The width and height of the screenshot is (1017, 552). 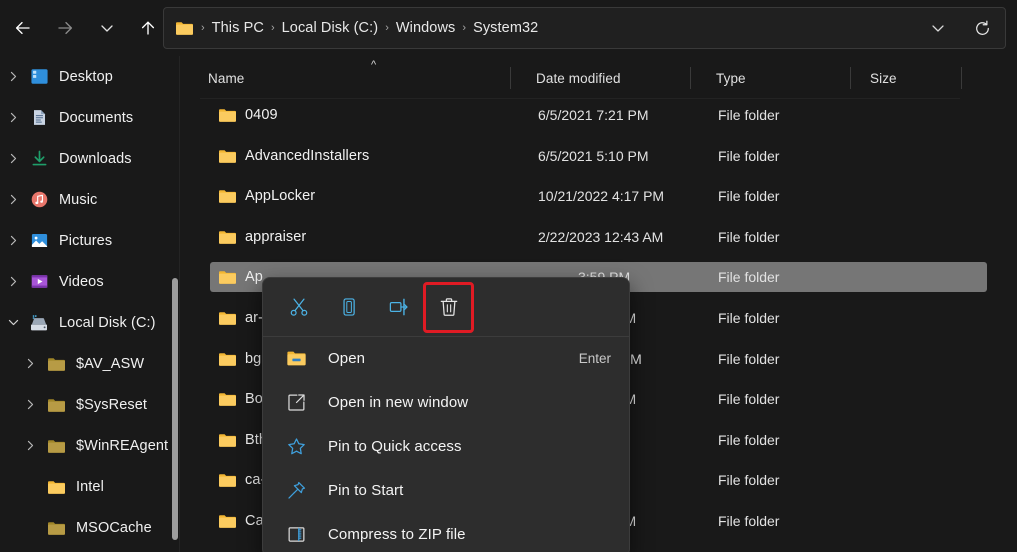 What do you see at coordinates (307, 155) in the screenshot?
I see `file-name-label: AdvancedInstallers` at bounding box center [307, 155].